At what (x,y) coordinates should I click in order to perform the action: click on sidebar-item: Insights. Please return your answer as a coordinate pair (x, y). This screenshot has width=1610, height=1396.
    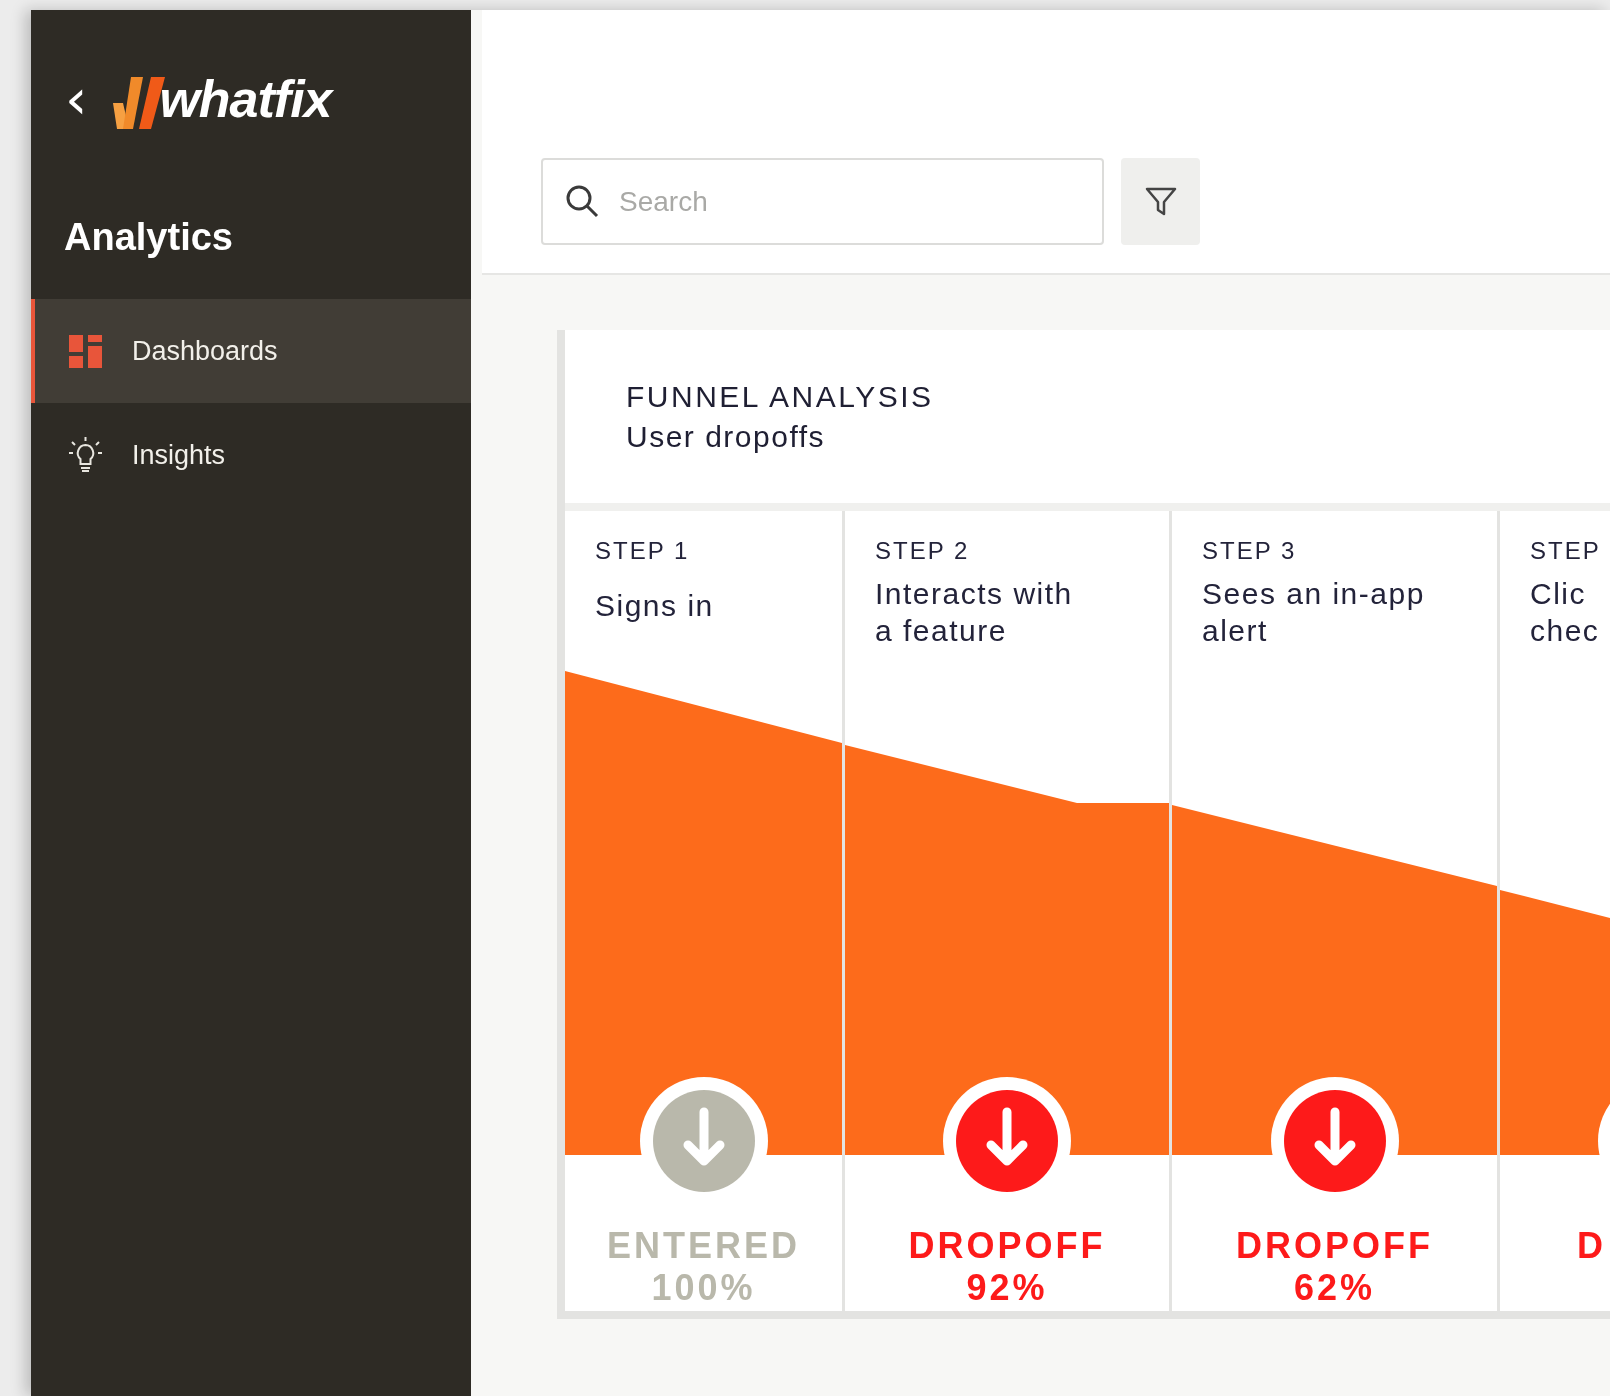
    Looking at the image, I should click on (251, 455).